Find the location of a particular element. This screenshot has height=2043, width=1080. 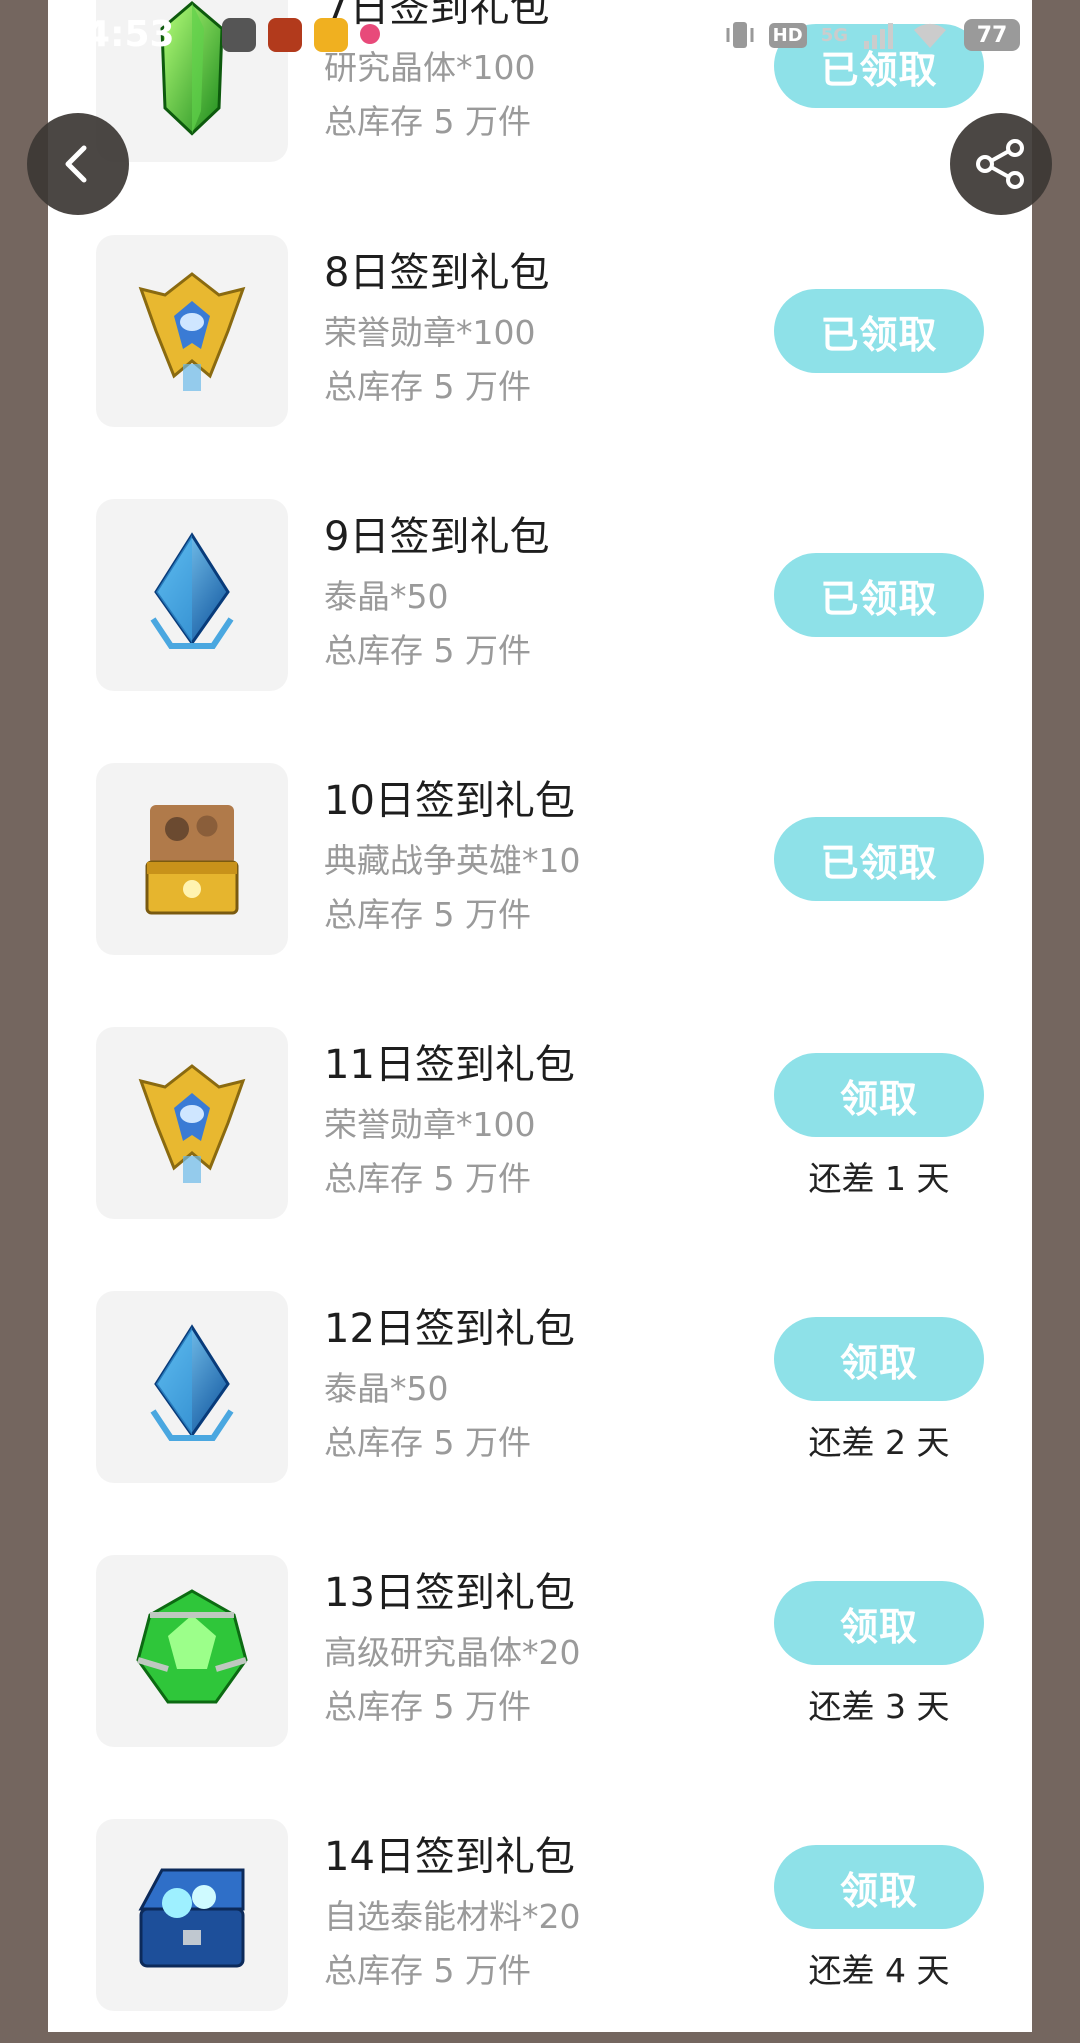

list-item: 14日签到礼包 自选泰能材料*20 总库存 5 万件 领取 还差 4 天 is located at coordinates (540, 1915).